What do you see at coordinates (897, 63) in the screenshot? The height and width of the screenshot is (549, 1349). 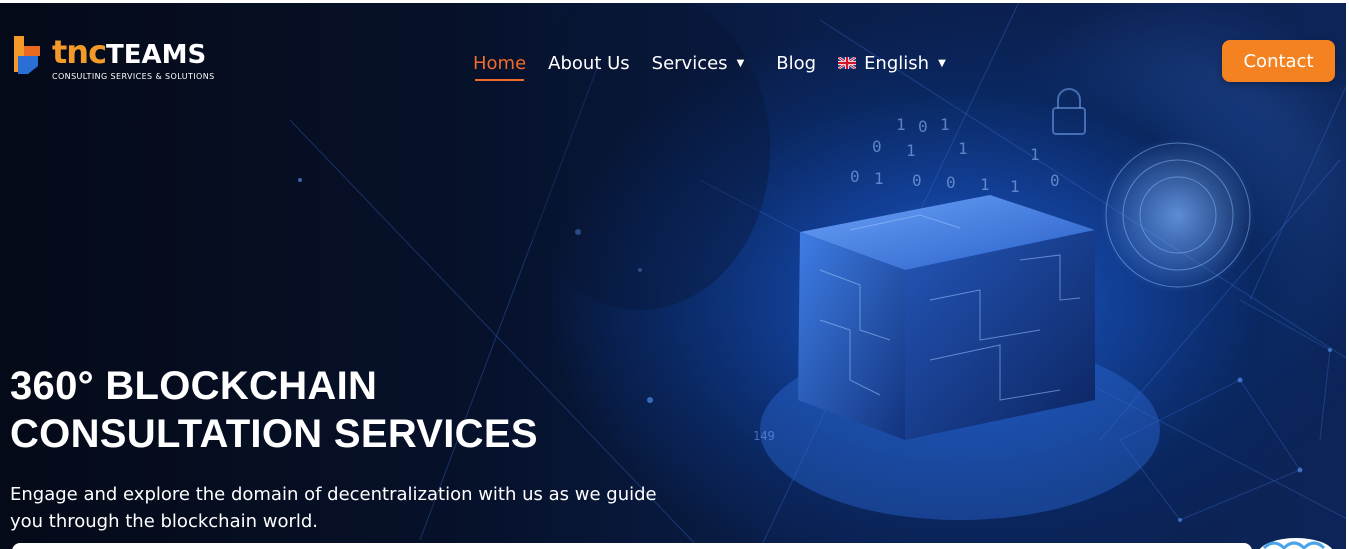 I see `language-label: English` at bounding box center [897, 63].